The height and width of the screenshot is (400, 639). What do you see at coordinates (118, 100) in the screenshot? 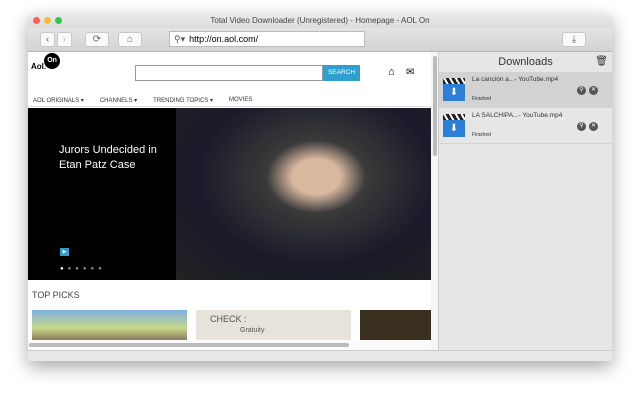
I see `nav-channels: CHANNELS ▾` at bounding box center [118, 100].